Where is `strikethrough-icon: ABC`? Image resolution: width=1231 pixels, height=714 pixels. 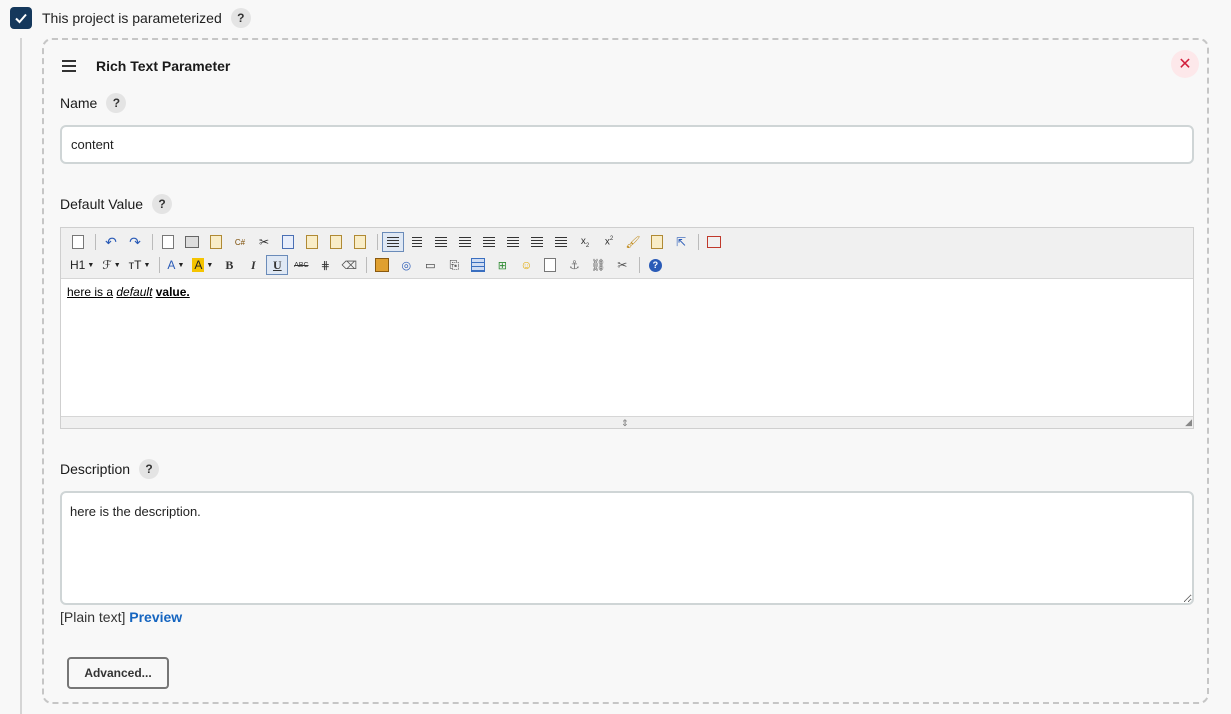
strikethrough-icon: ABC is located at coordinates (301, 265).